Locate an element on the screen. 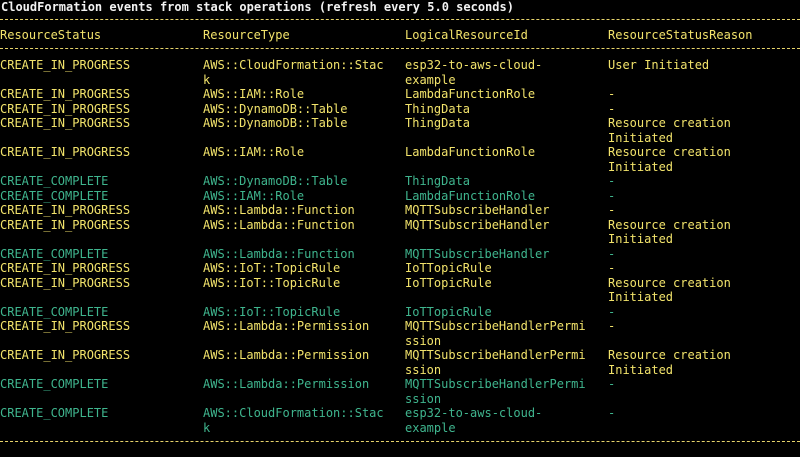 This screenshot has height=457, width=800. divider-header is located at coordinates (400, 49).